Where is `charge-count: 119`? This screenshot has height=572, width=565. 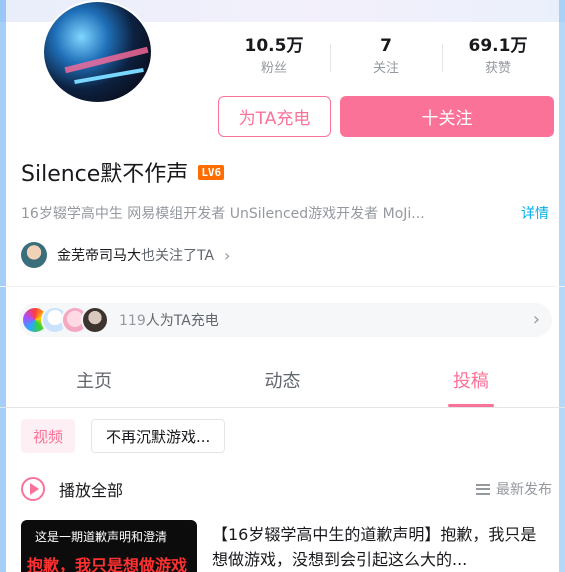 charge-count: 119 is located at coordinates (132, 321).